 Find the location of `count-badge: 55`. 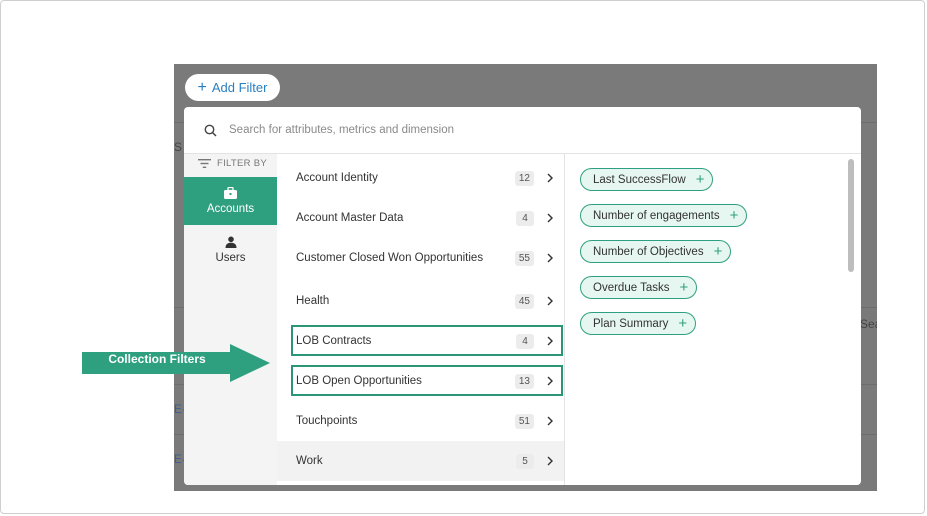

count-badge: 55 is located at coordinates (524, 258).